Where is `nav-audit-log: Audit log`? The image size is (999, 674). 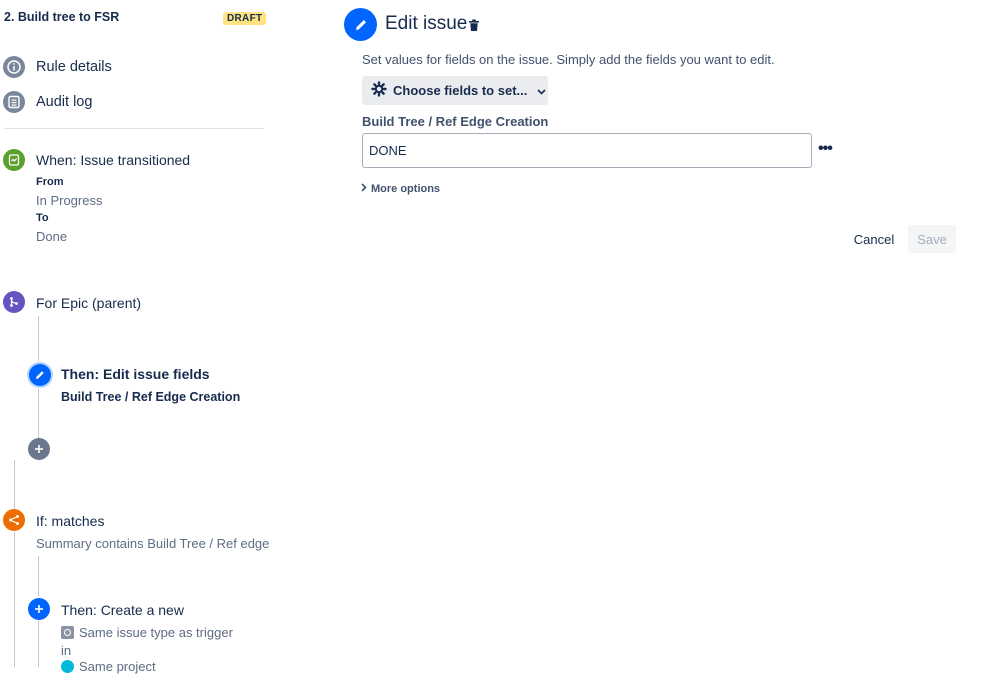
nav-audit-log: Audit log is located at coordinates (47, 102).